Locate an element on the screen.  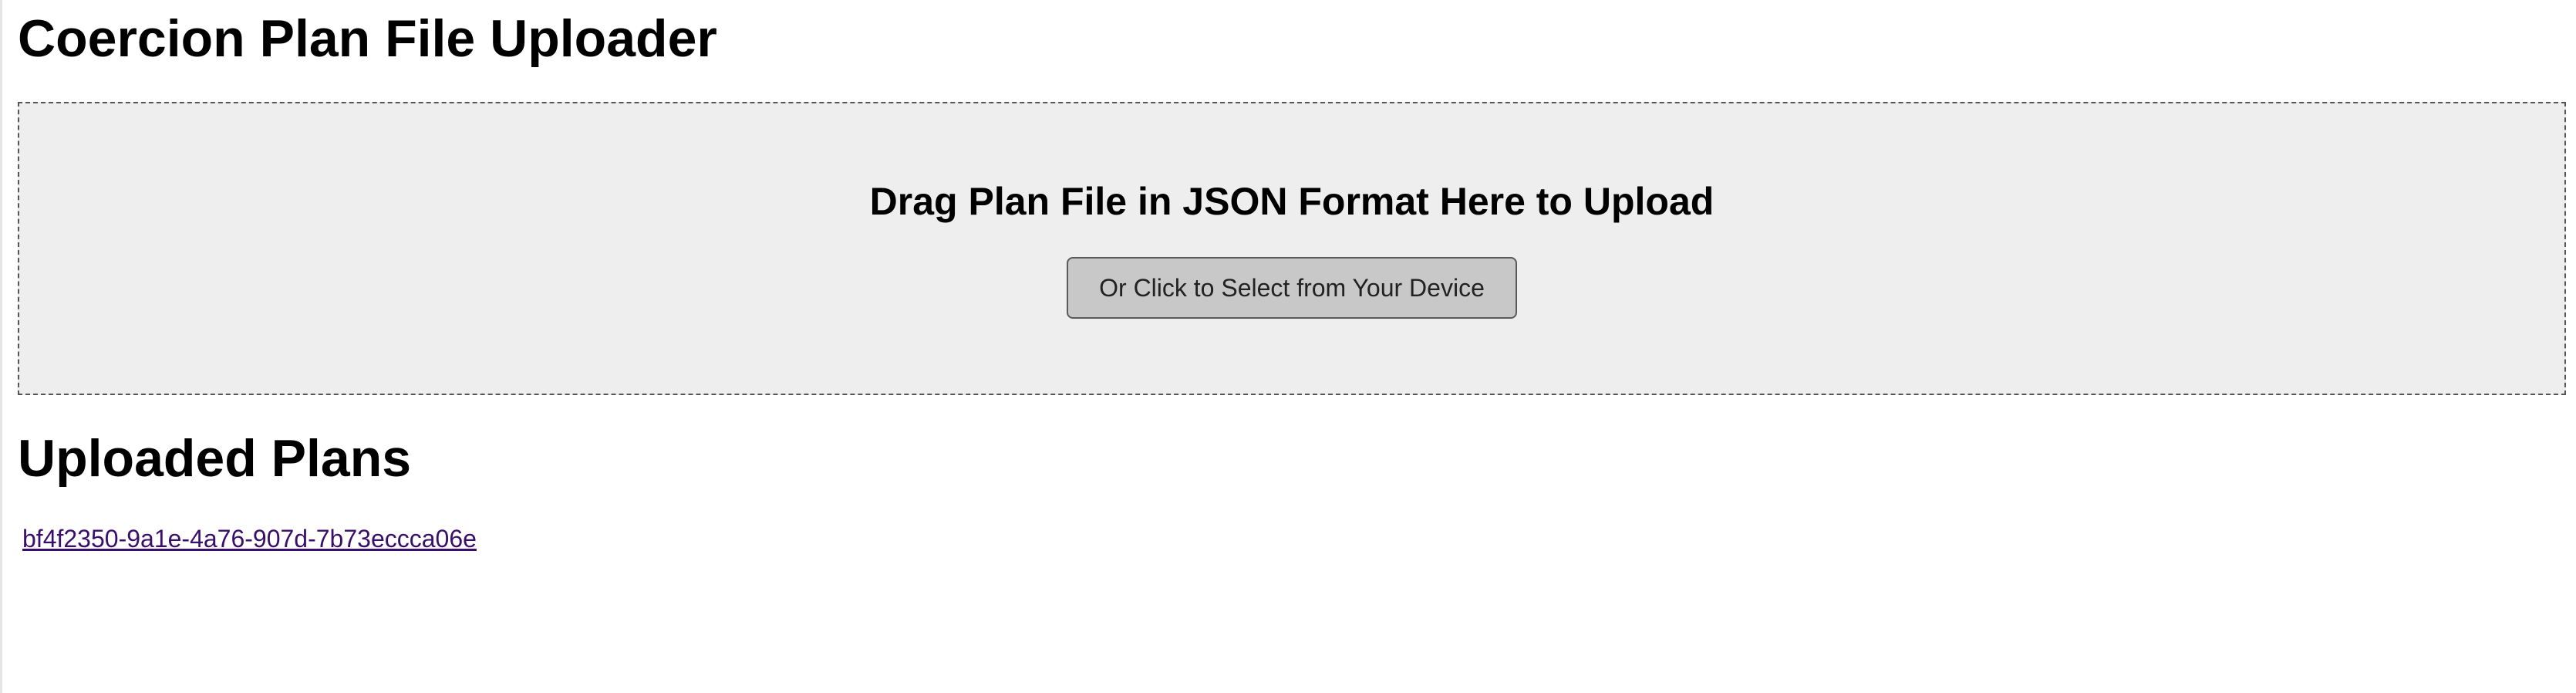
page-title: Coercion Plan File Uploader is located at coordinates (367, 38).